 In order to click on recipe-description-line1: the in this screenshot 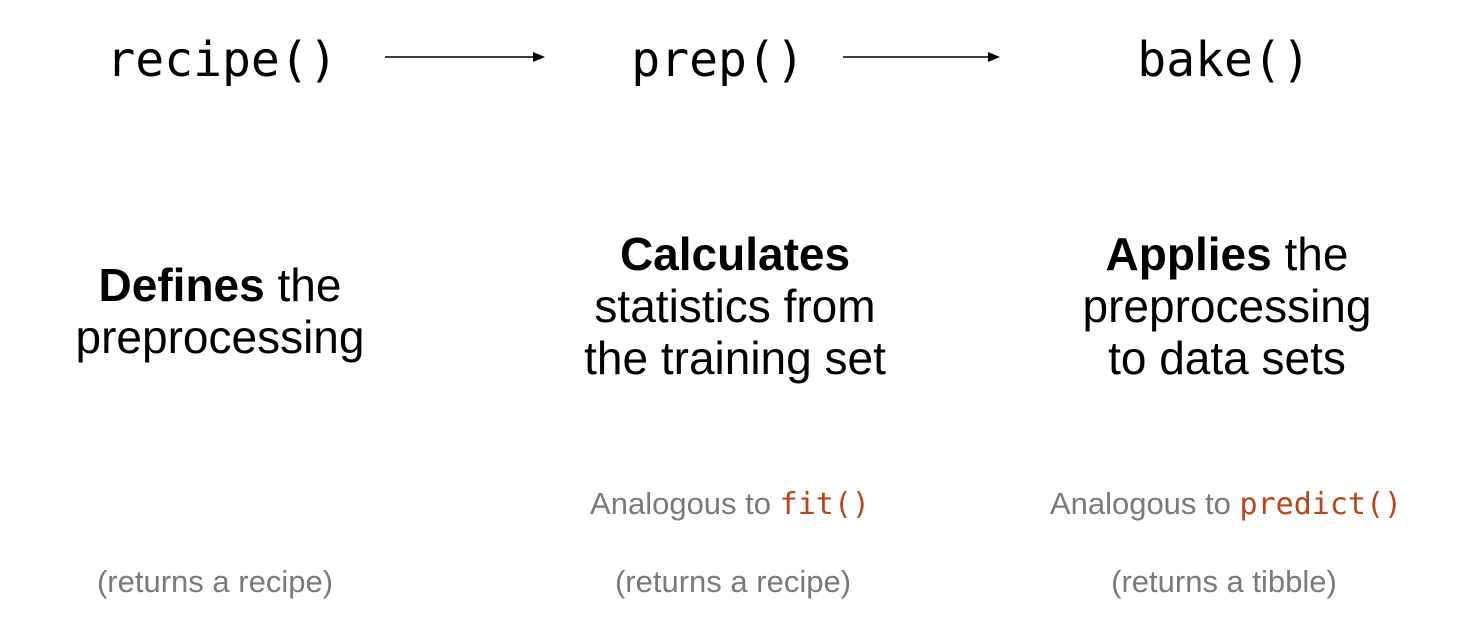, I will do `click(309, 285)`.